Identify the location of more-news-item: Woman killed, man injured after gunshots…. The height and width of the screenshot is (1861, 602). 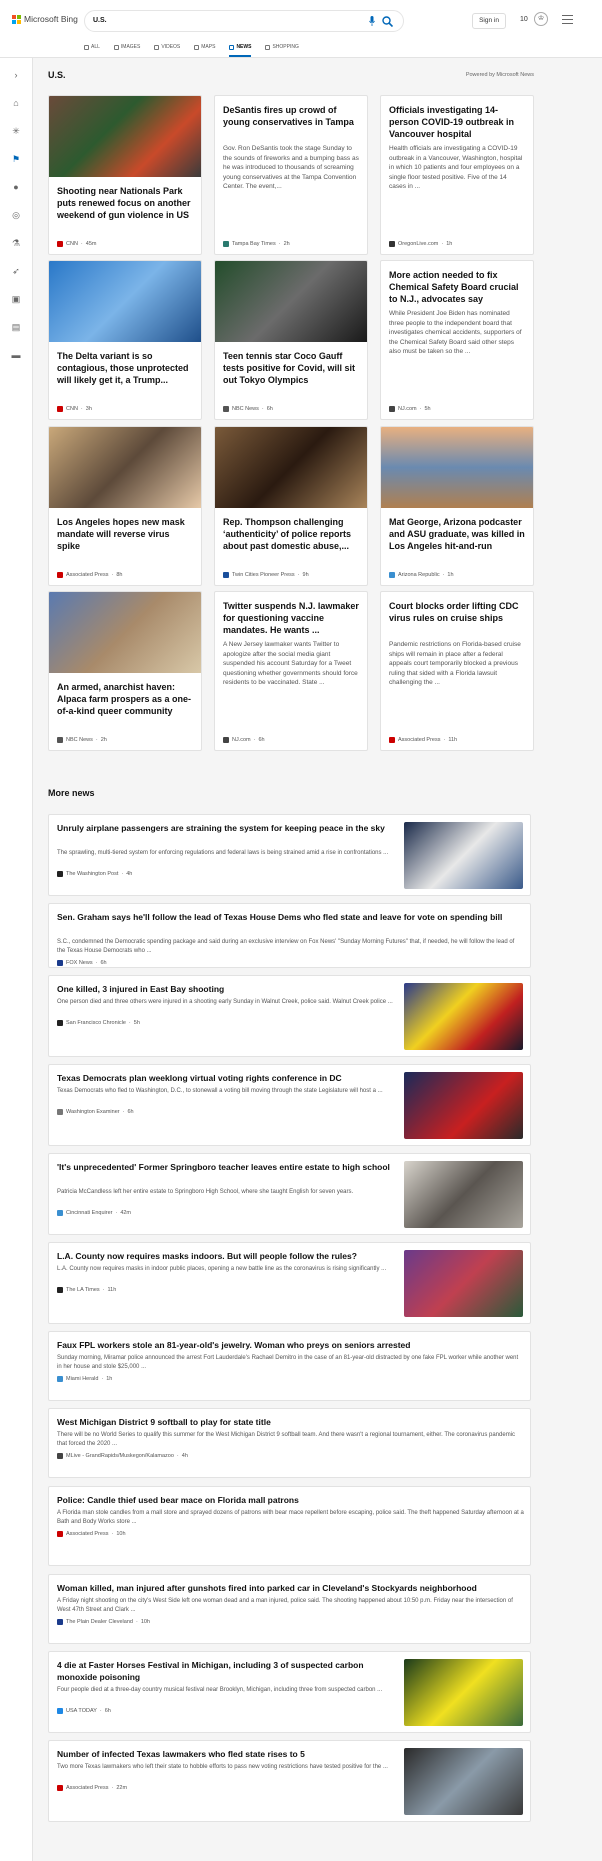
(289, 1609).